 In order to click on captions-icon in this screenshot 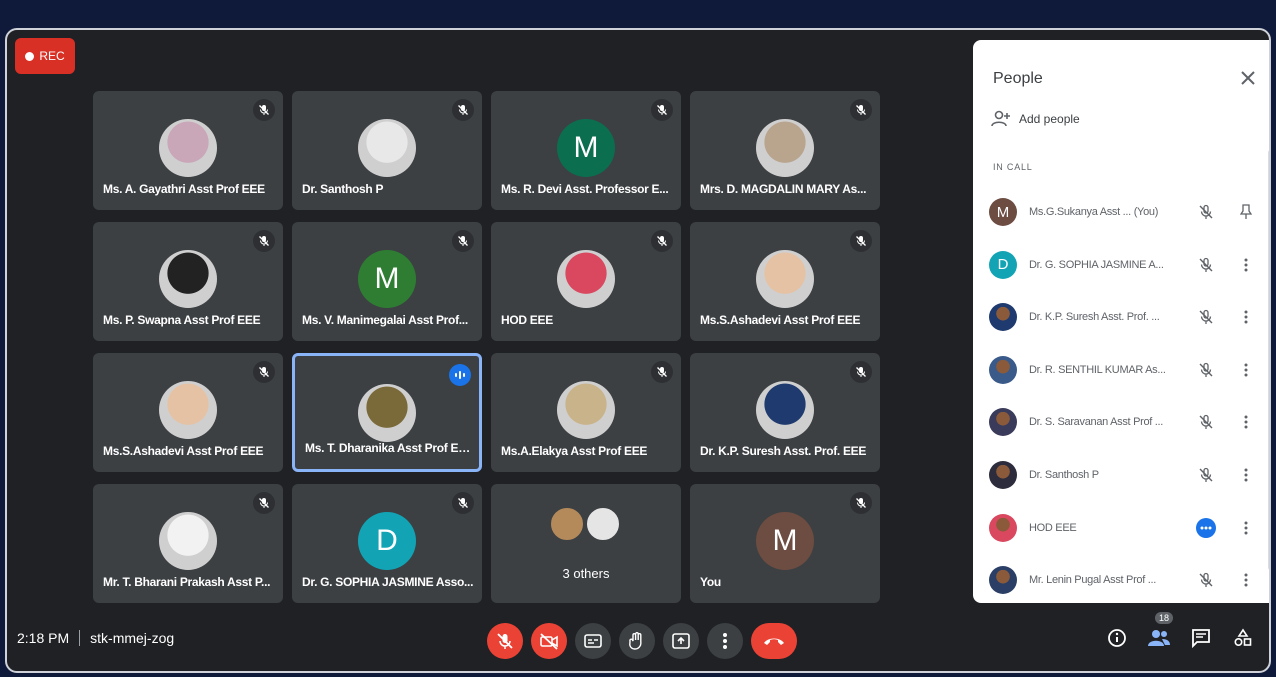, I will do `click(593, 641)`.